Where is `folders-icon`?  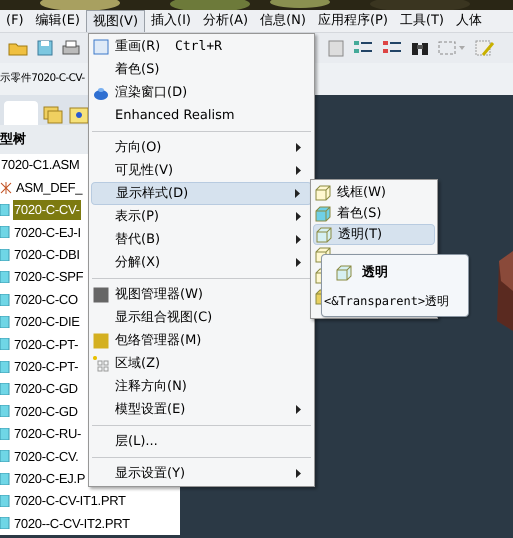
folders-icon is located at coordinates (53, 115).